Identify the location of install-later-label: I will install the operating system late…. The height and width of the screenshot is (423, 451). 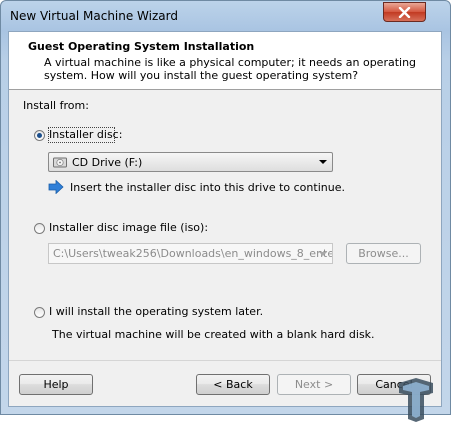
(156, 311).